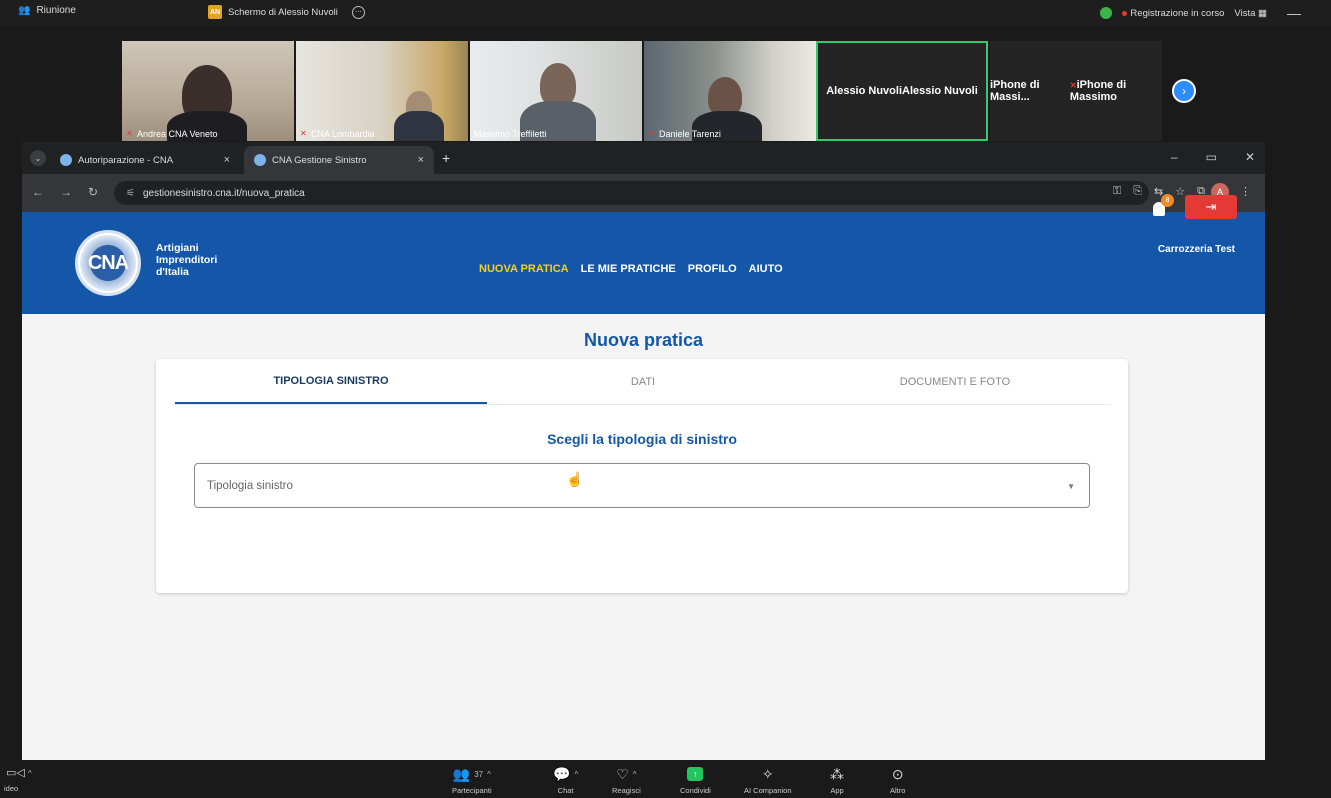 Image resolution: width=1331 pixels, height=798 pixels. Describe the element at coordinates (622, 773) in the screenshot. I see `heart-icon: ♡` at that location.